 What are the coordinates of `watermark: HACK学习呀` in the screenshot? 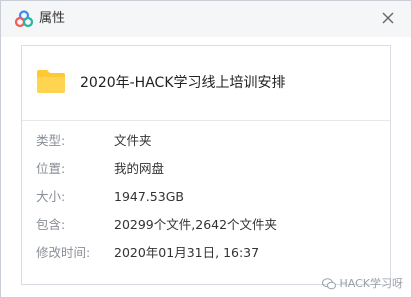 It's located at (362, 284).